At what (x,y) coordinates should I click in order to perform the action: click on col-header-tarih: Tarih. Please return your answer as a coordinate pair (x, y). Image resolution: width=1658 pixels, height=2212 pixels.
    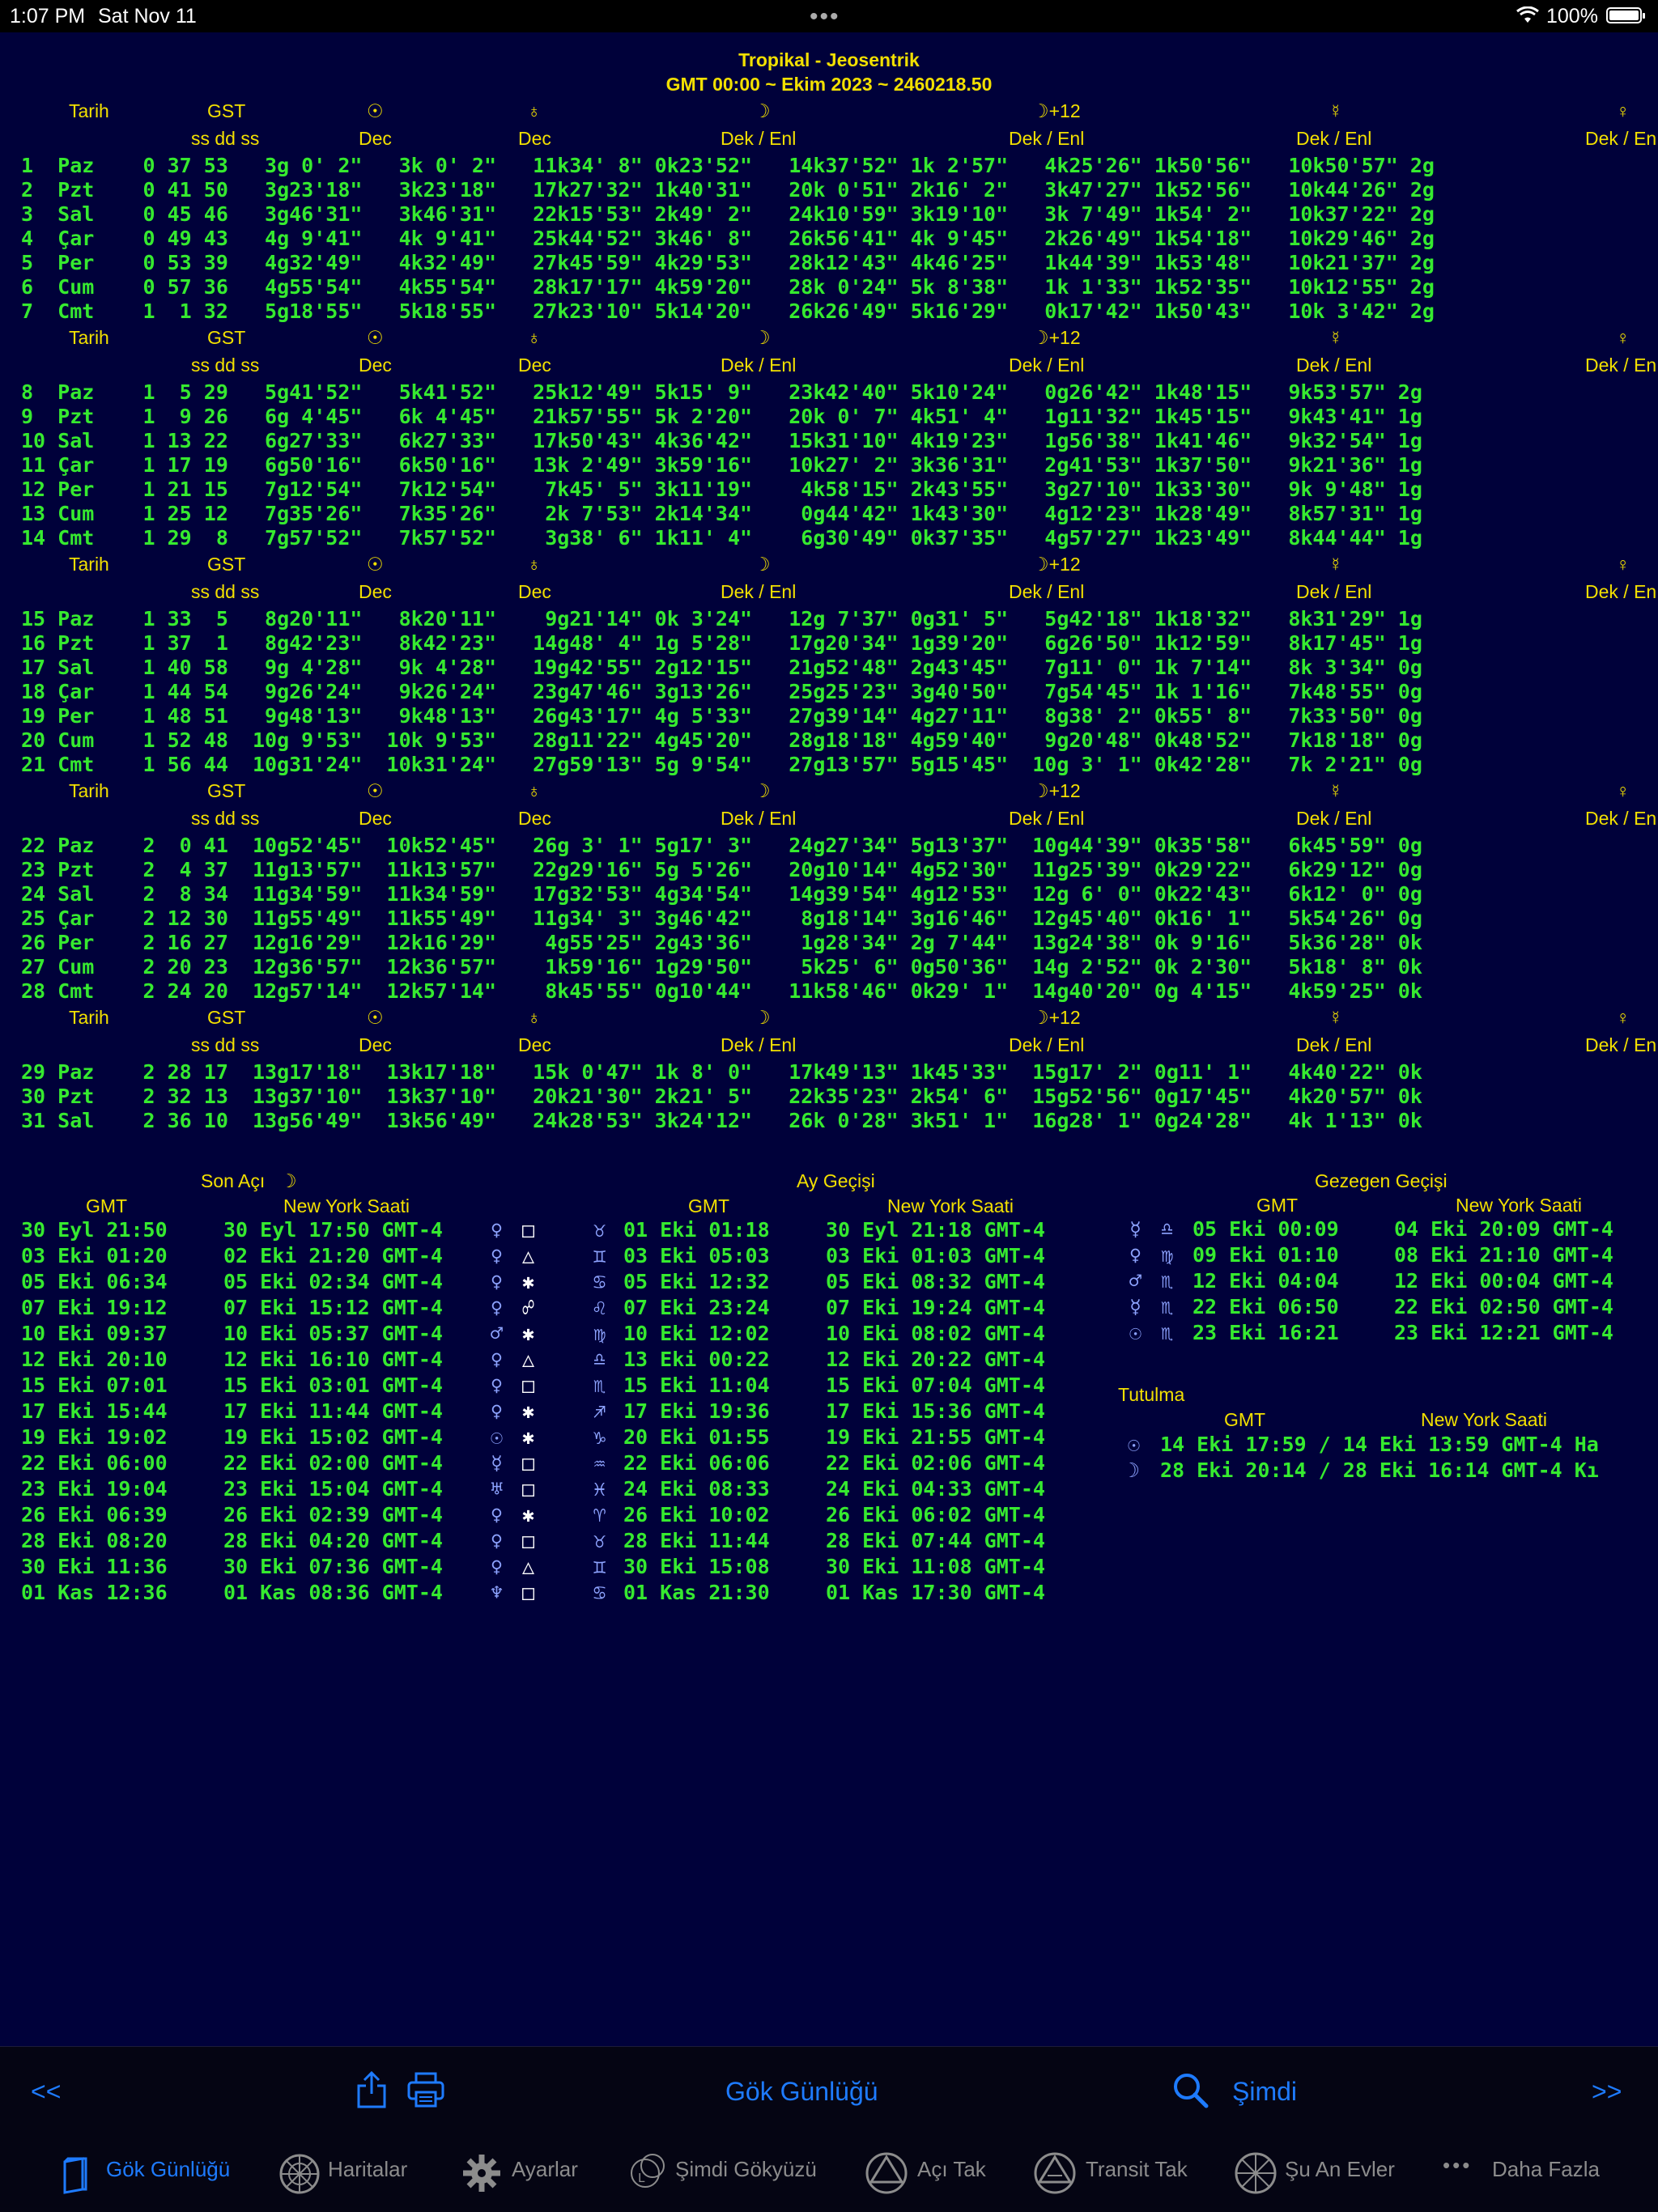
    Looking at the image, I should click on (89, 337).